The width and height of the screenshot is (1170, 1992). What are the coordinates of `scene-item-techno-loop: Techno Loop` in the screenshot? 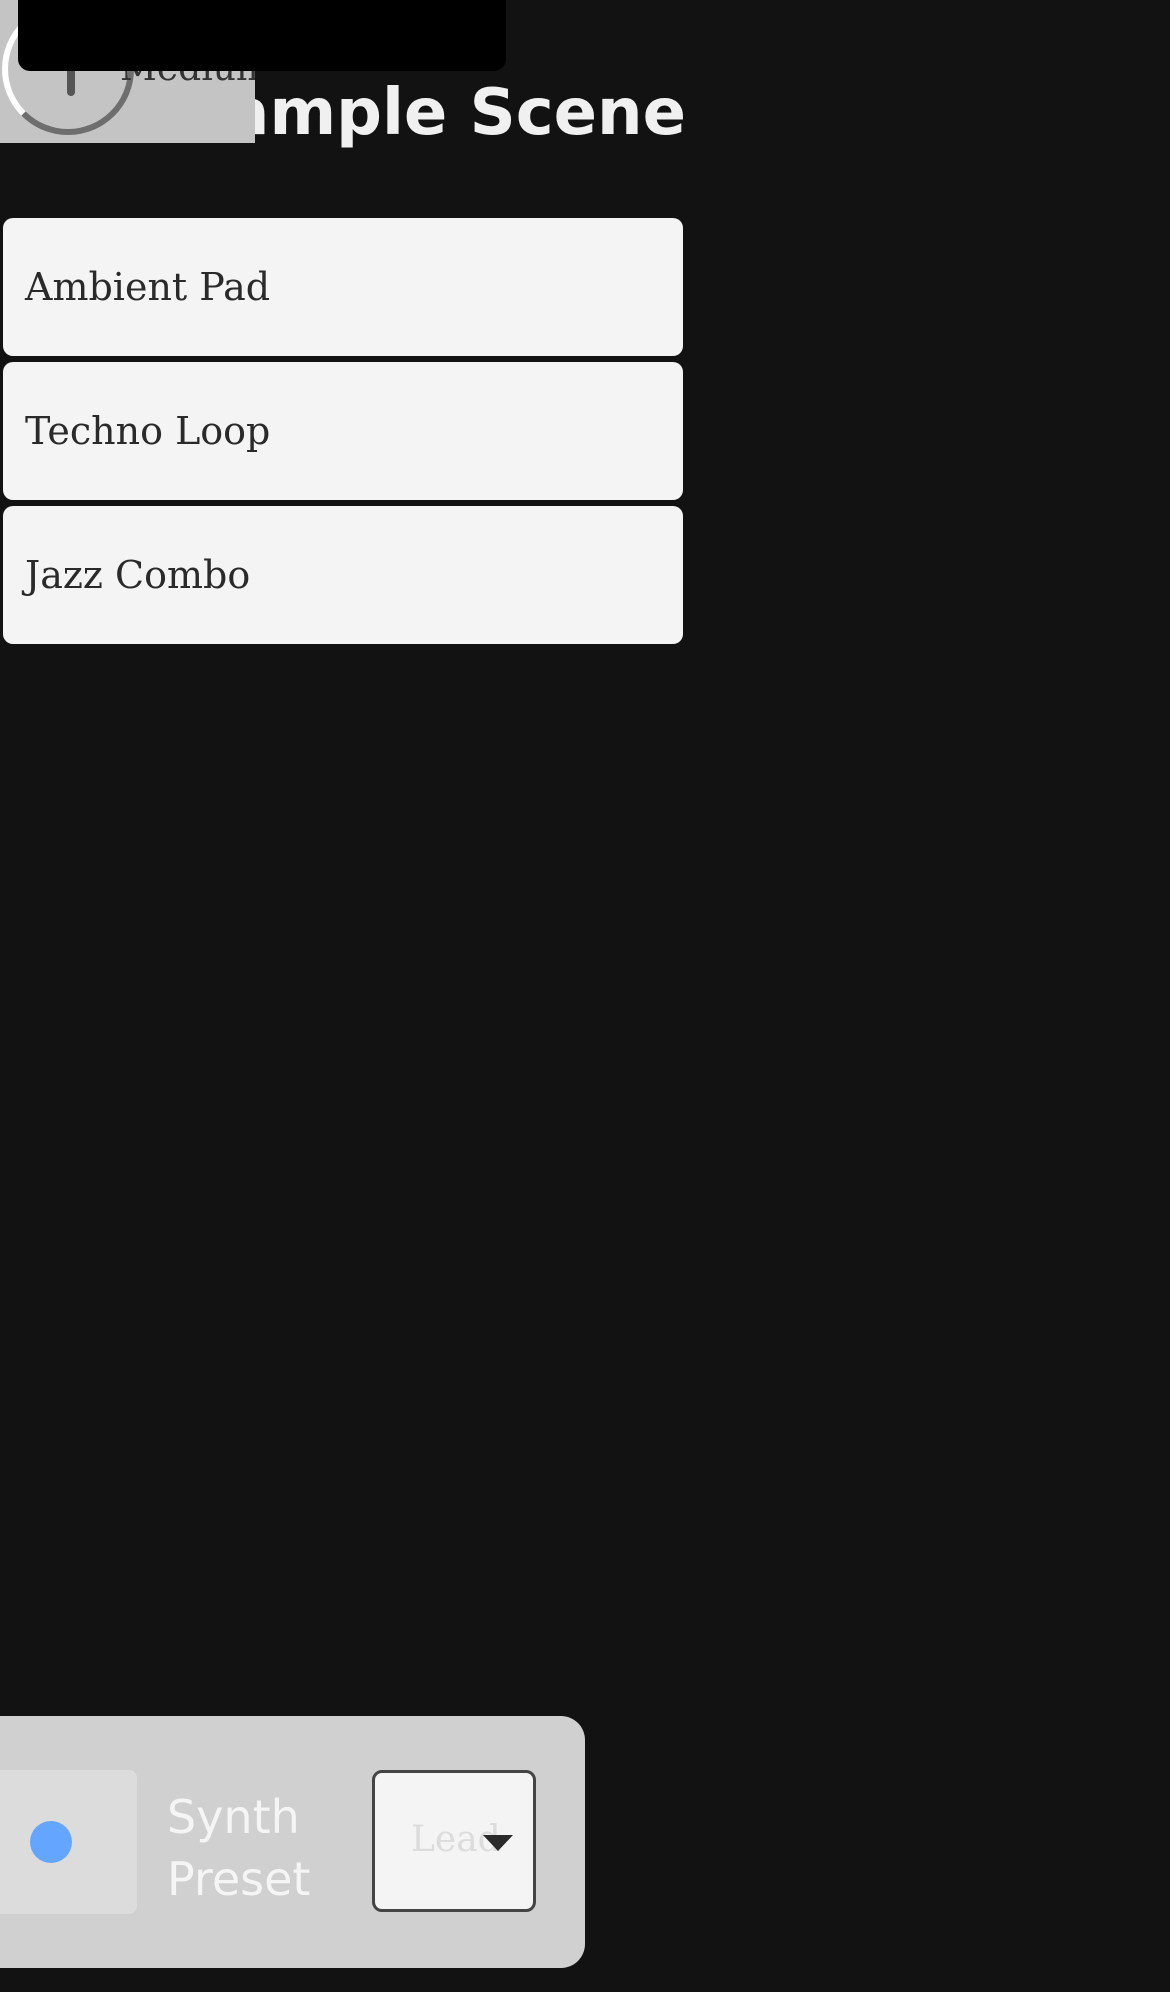 It's located at (343, 431).